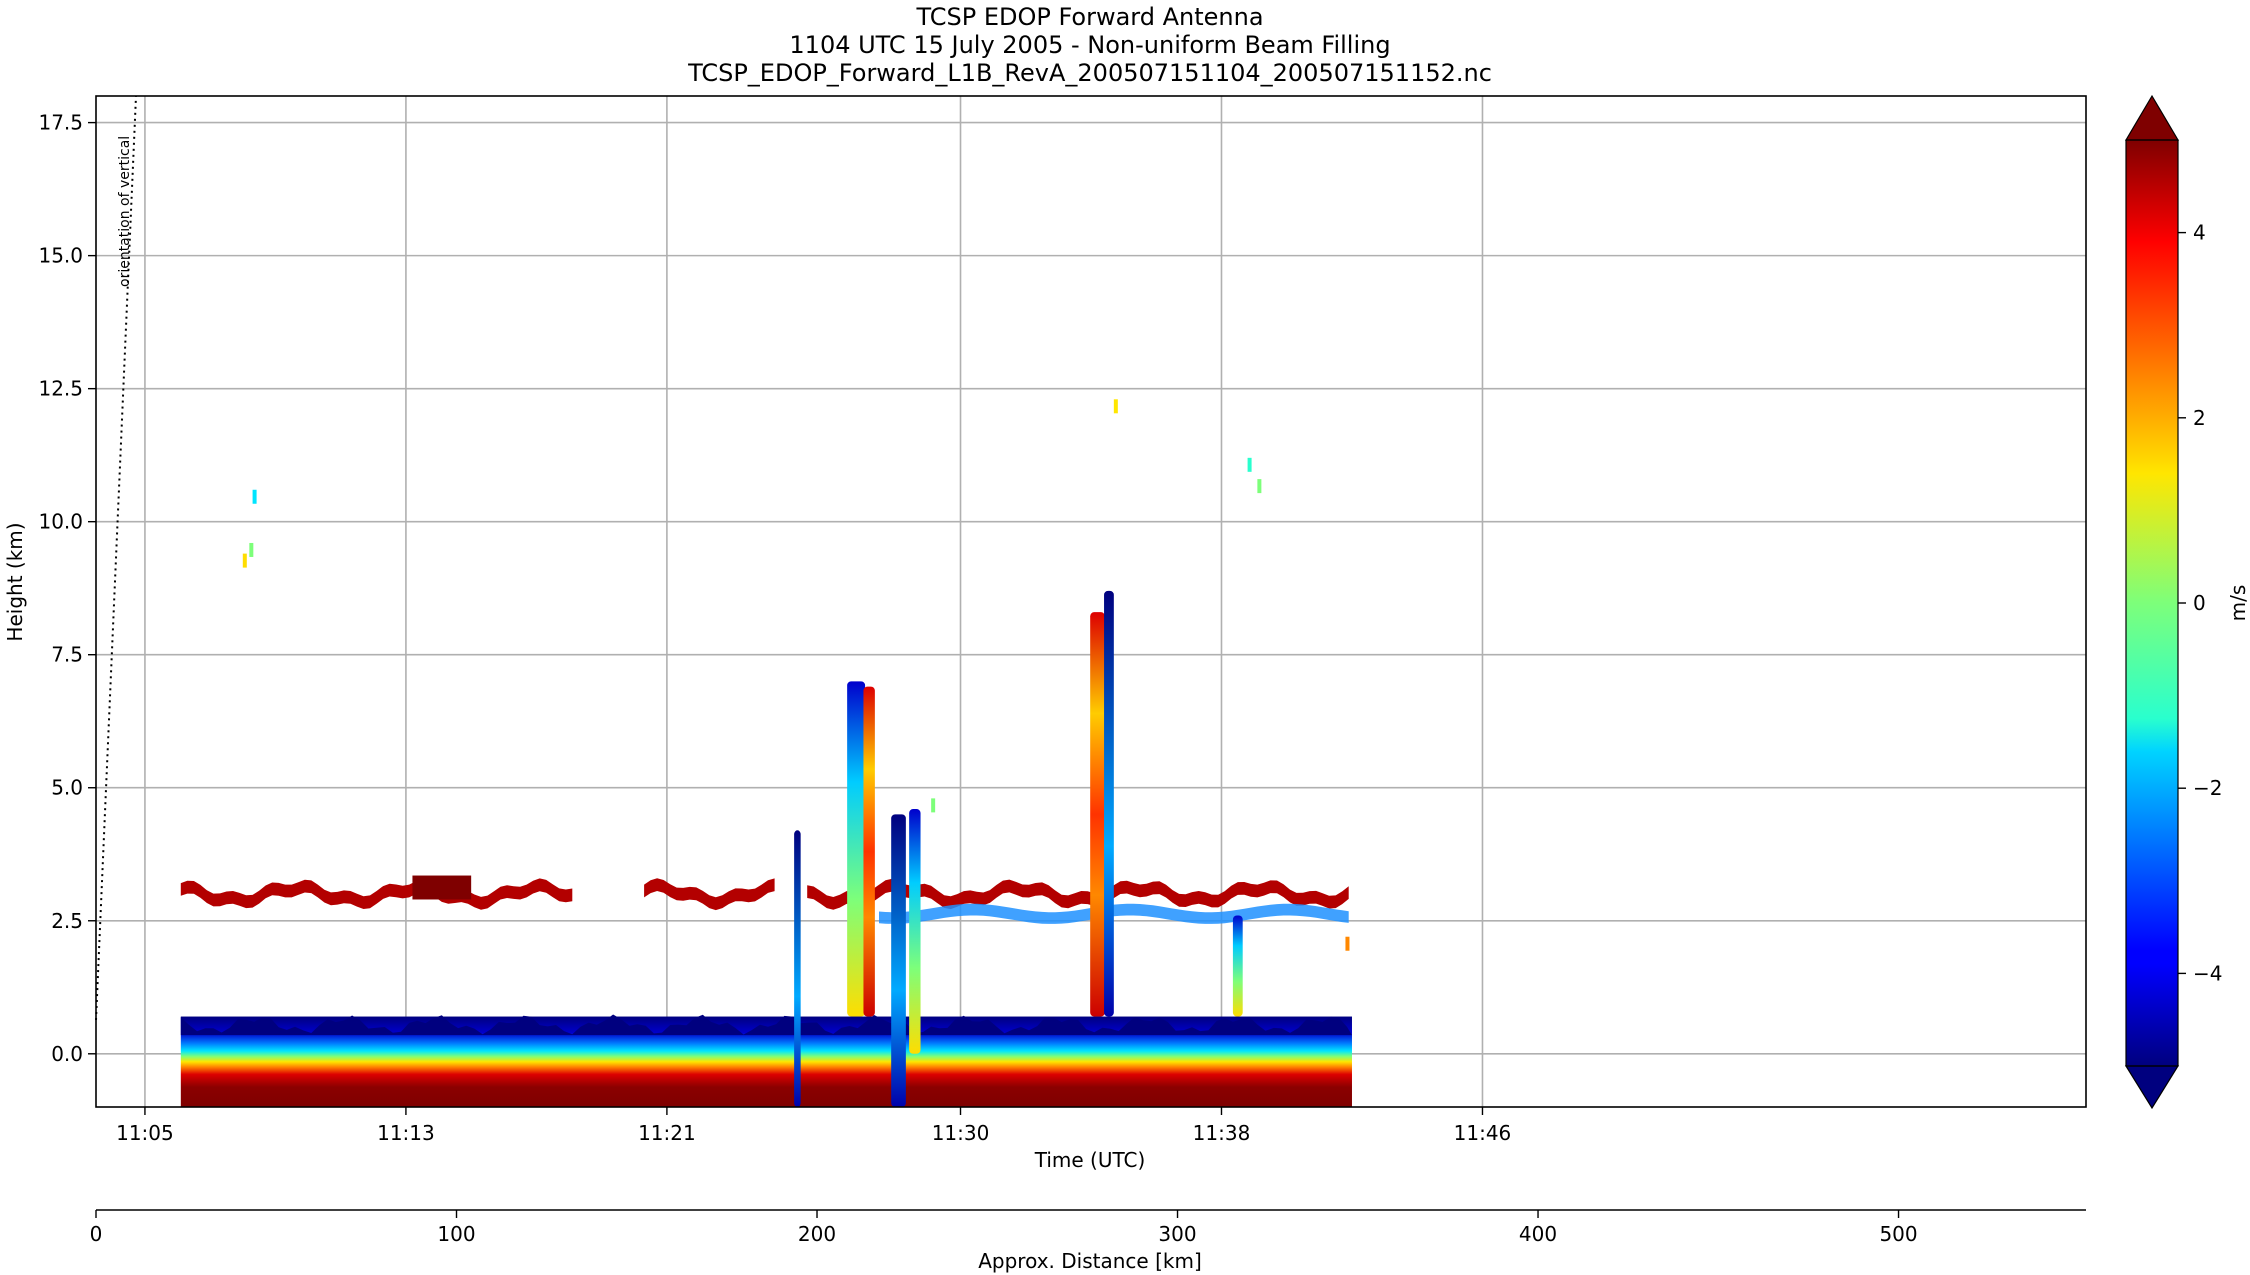  What do you see at coordinates (2152, 117) in the screenshot?
I see `colorbar-max-extend` at bounding box center [2152, 117].